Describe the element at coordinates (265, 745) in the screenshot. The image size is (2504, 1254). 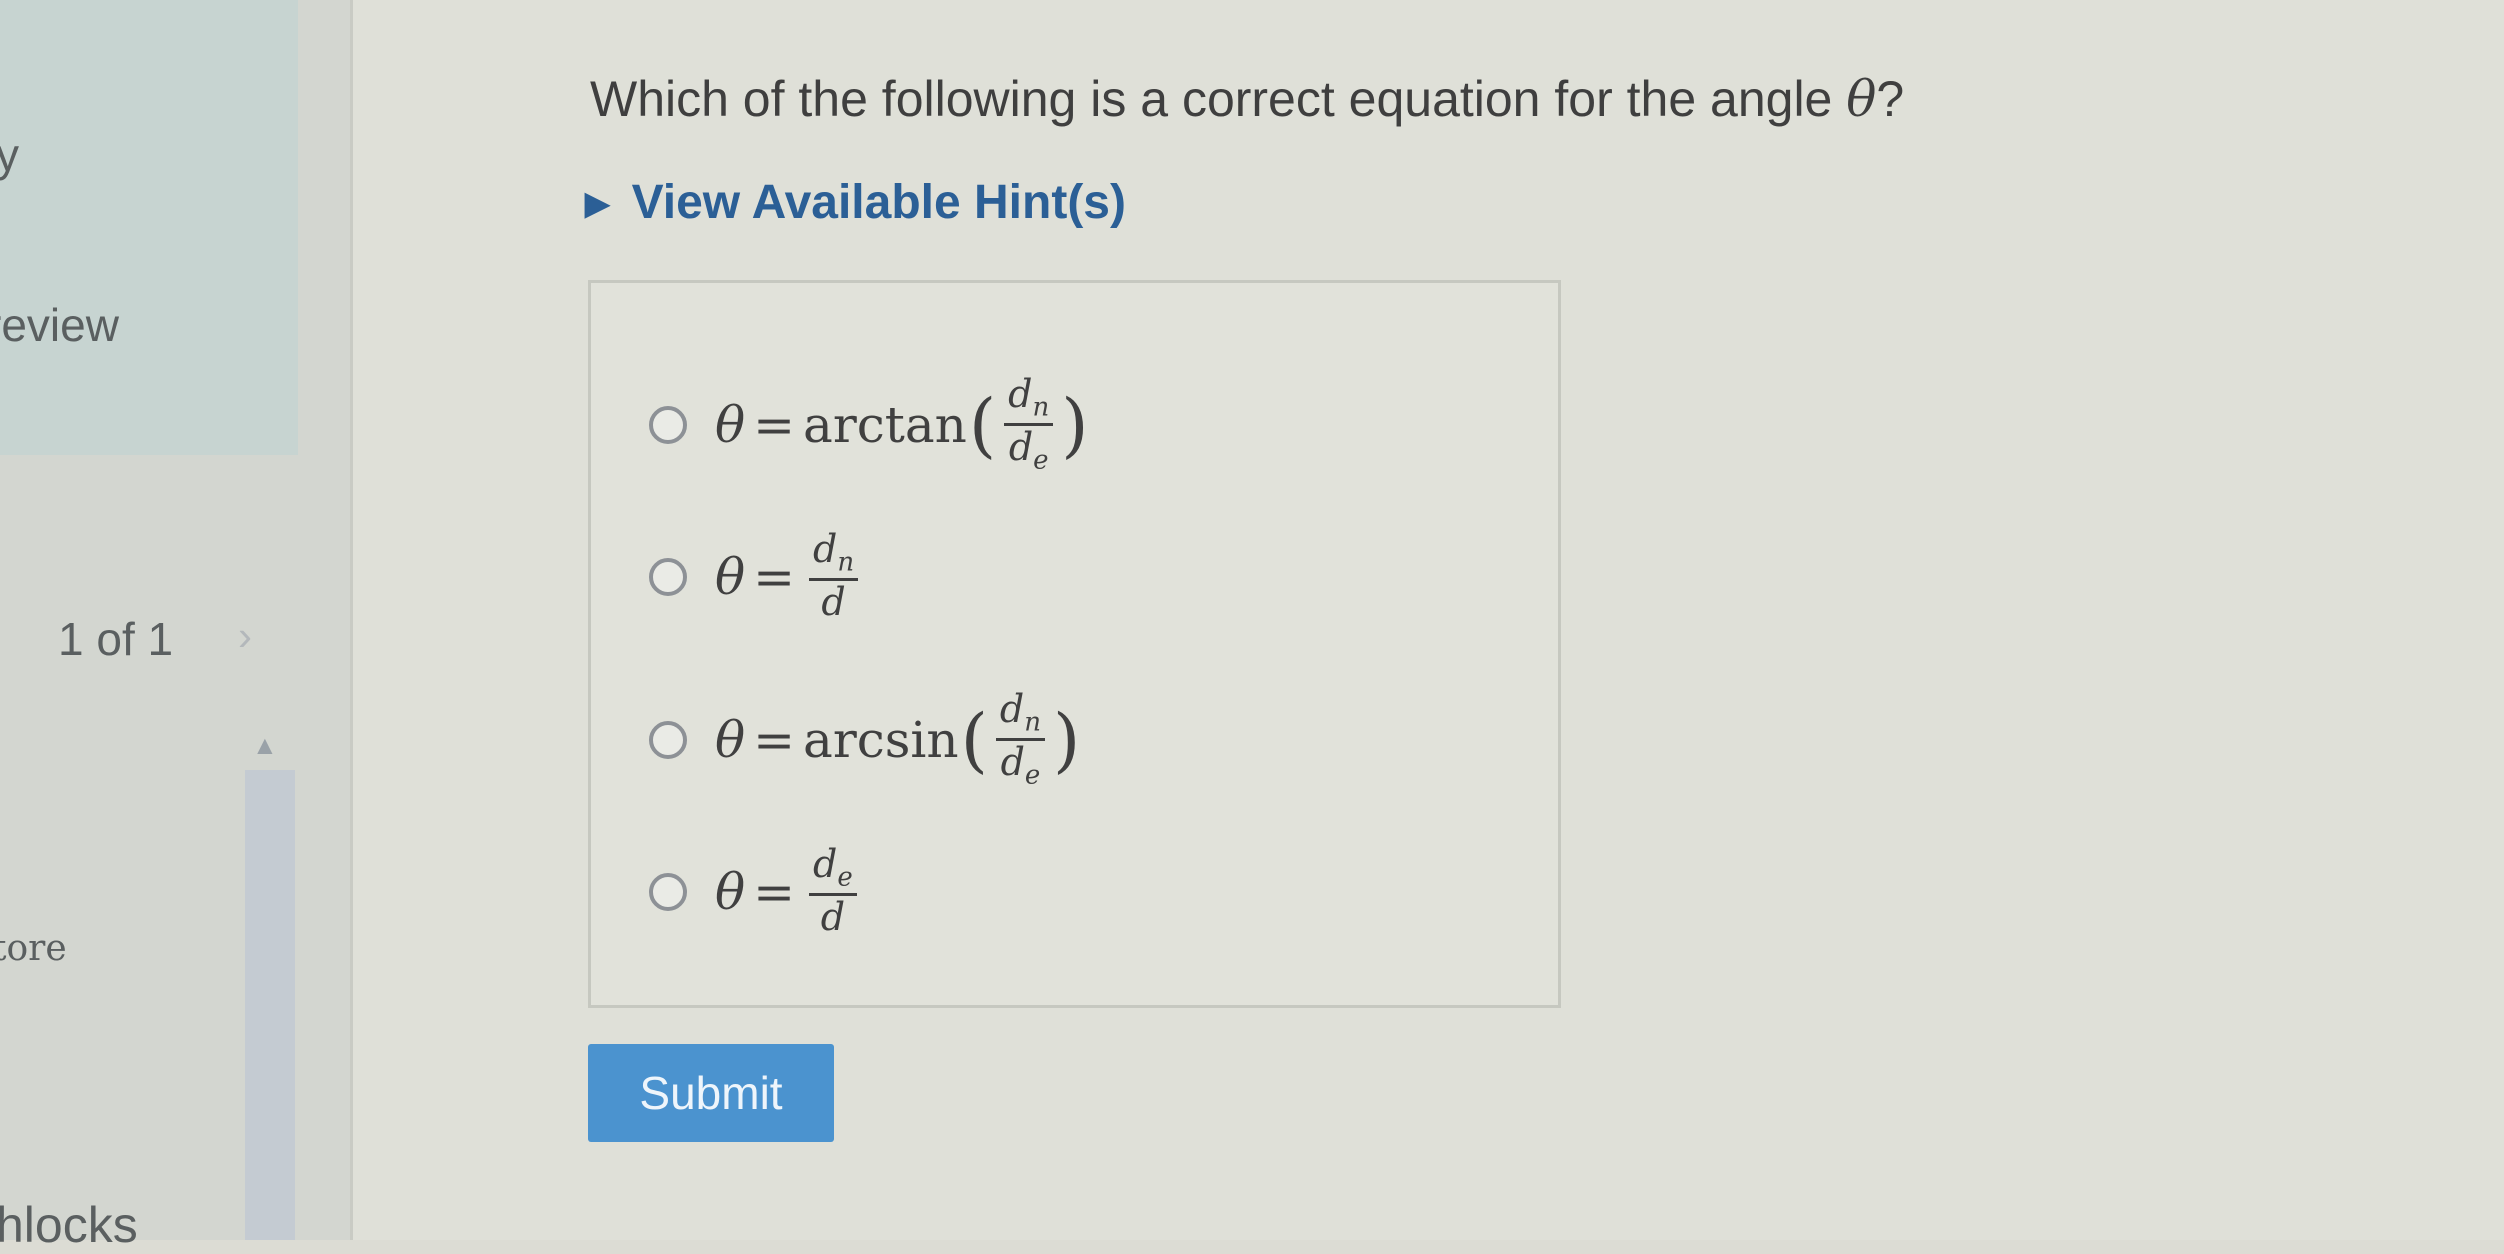
I see `scroll-up-arrow-icon: ▲` at that location.